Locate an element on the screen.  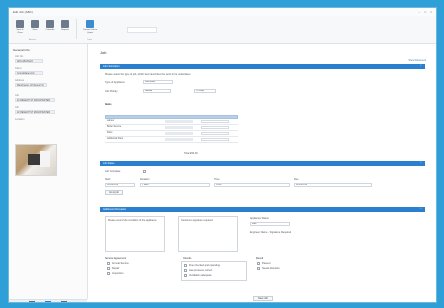
go-to-job-button: Go to job is located at coordinates (114, 192).